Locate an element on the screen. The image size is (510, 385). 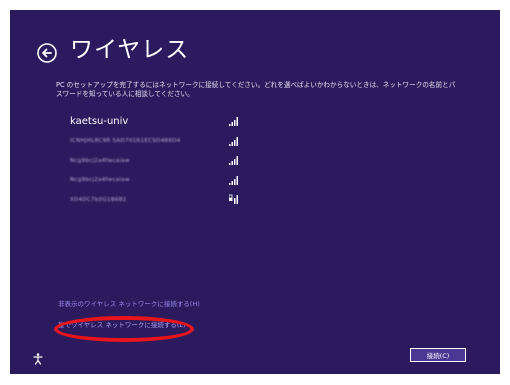
network-name: XD4DC7b0G1B6B2 is located at coordinates (98, 199).